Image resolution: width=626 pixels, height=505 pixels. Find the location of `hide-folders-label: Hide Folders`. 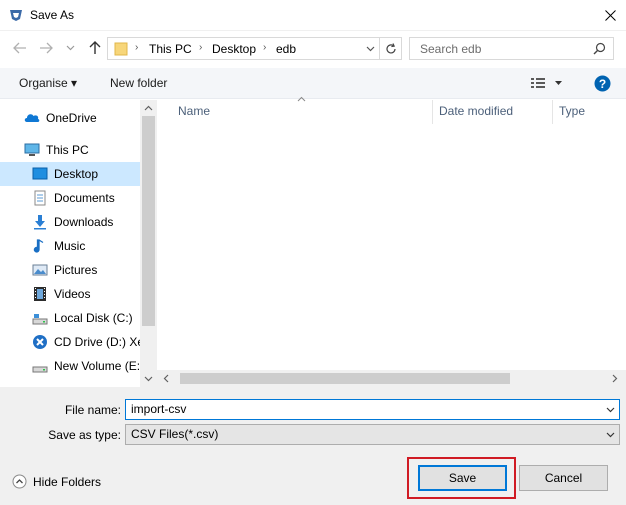

hide-folders-label: Hide Folders is located at coordinates (67, 481).